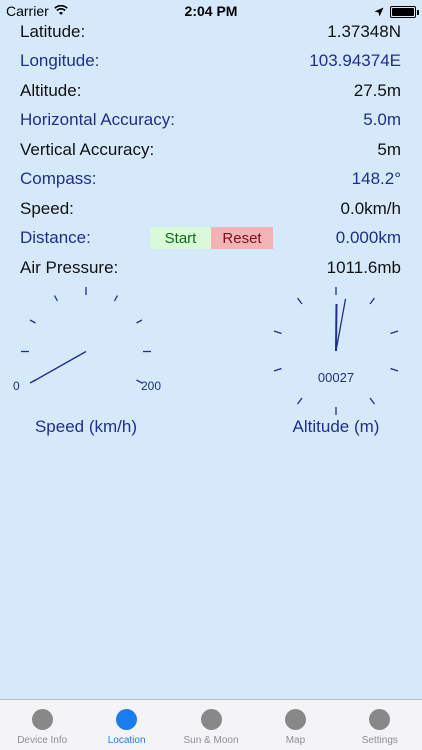  Describe the element at coordinates (242, 238) in the screenshot. I see `reset-button: Reset` at that location.